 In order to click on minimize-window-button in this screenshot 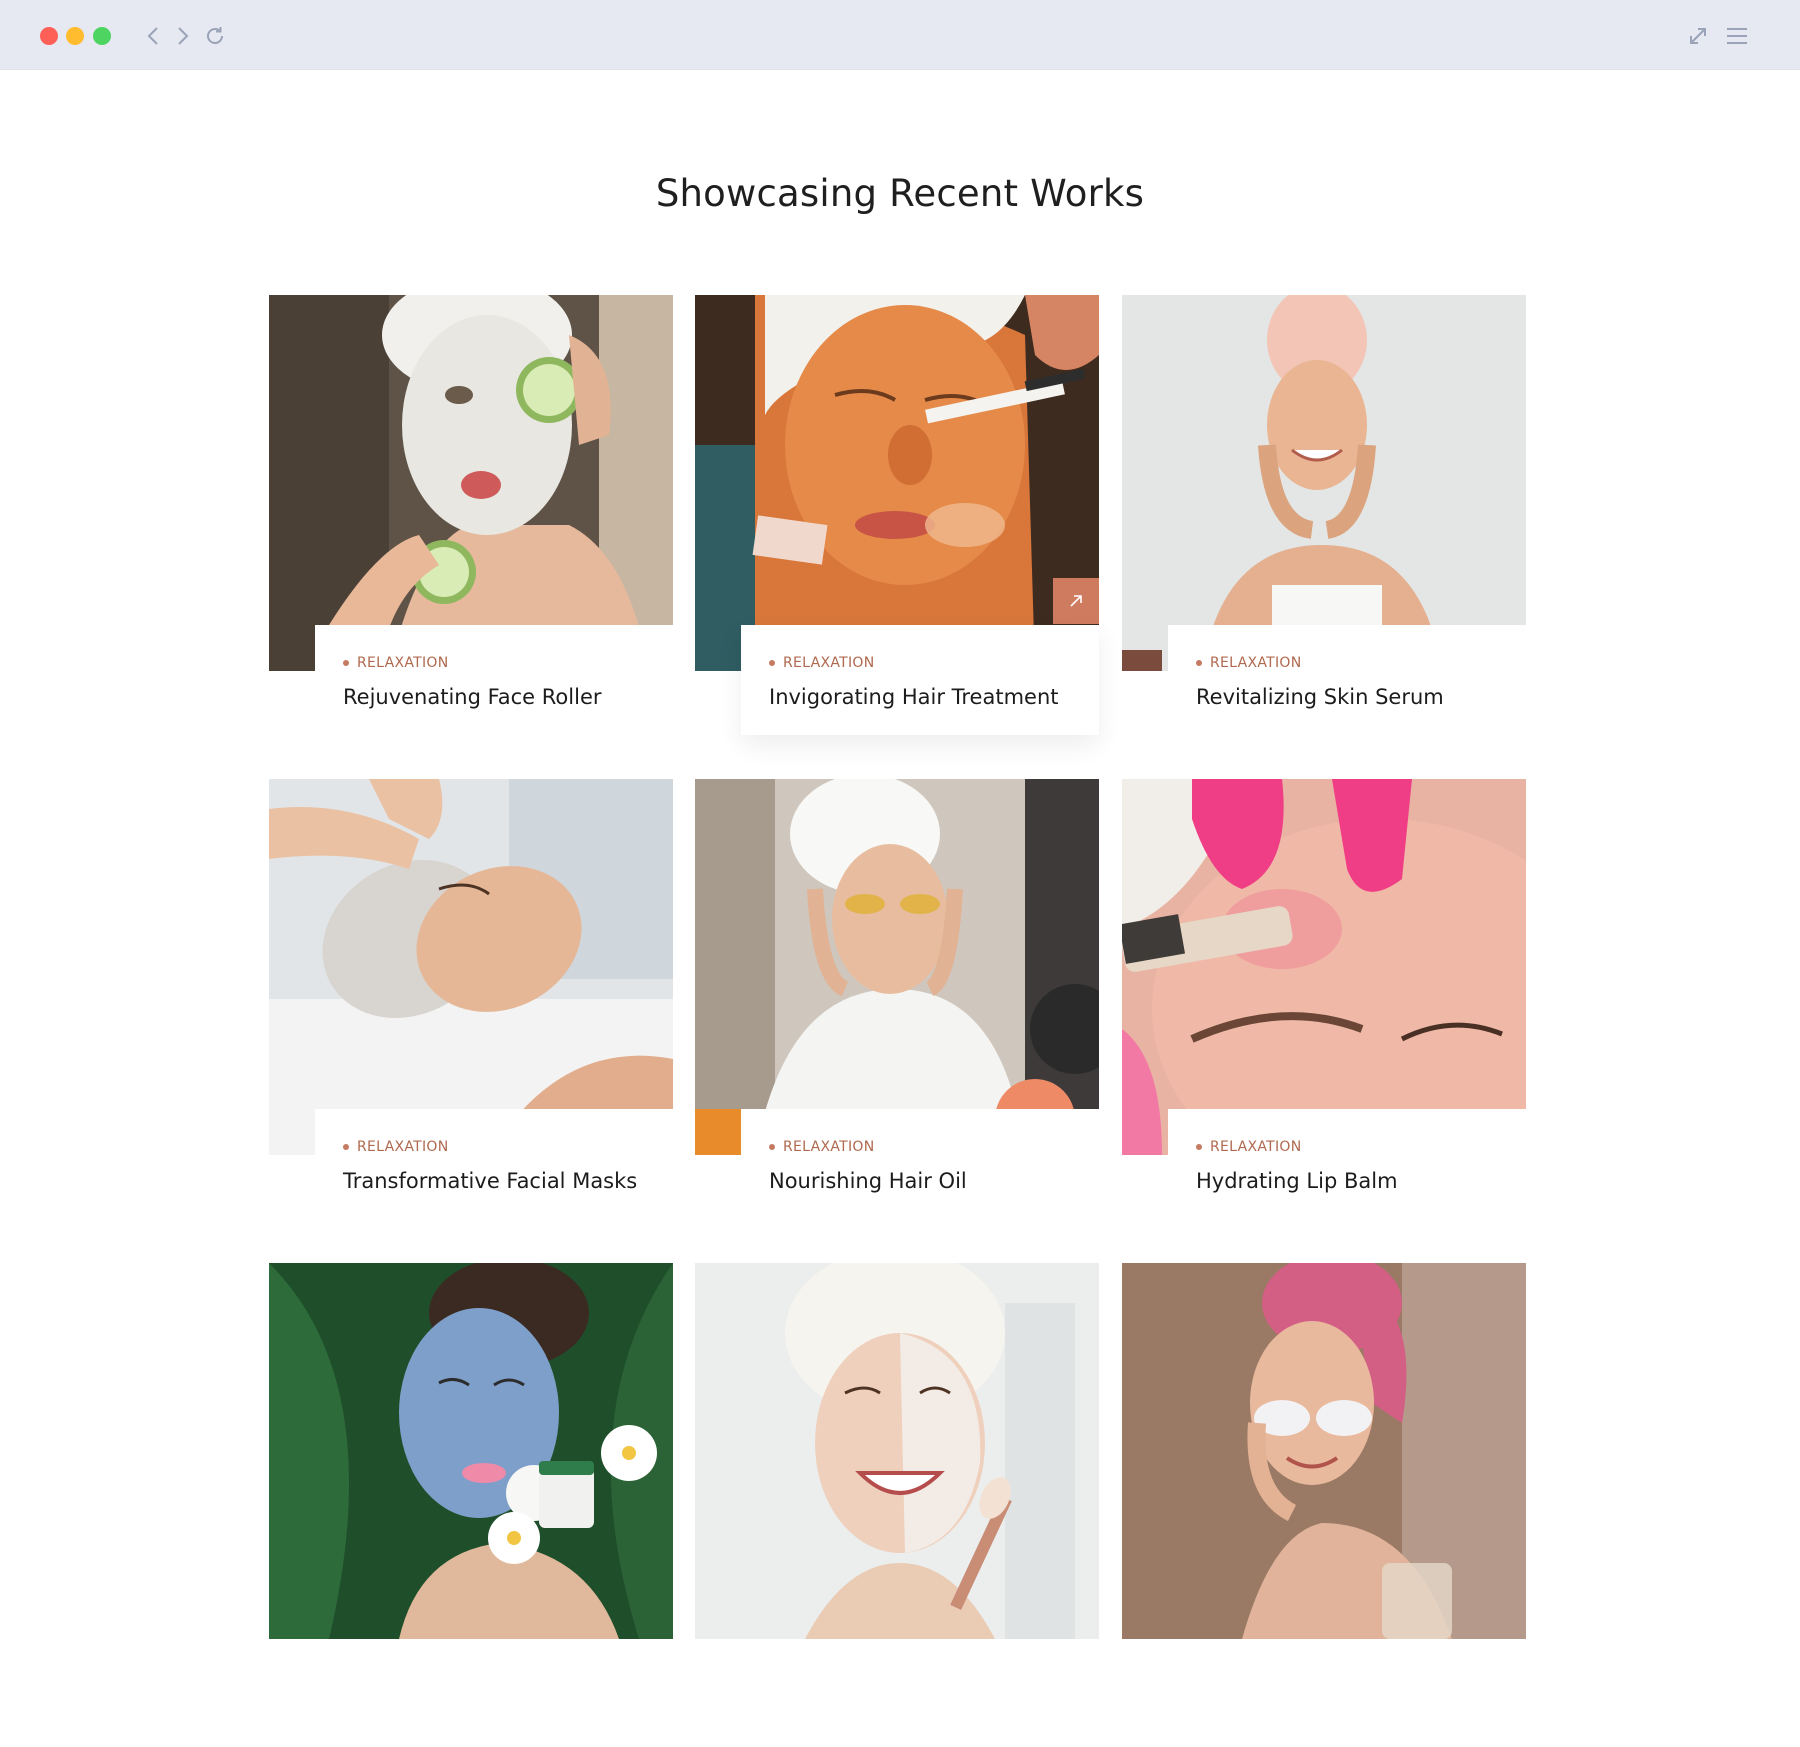, I will do `click(75, 36)`.